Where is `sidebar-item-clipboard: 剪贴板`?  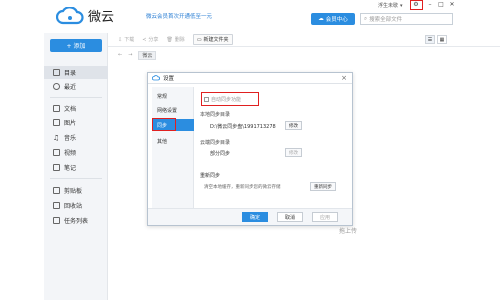 sidebar-item-clipboard: 剪贴板 is located at coordinates (76, 190).